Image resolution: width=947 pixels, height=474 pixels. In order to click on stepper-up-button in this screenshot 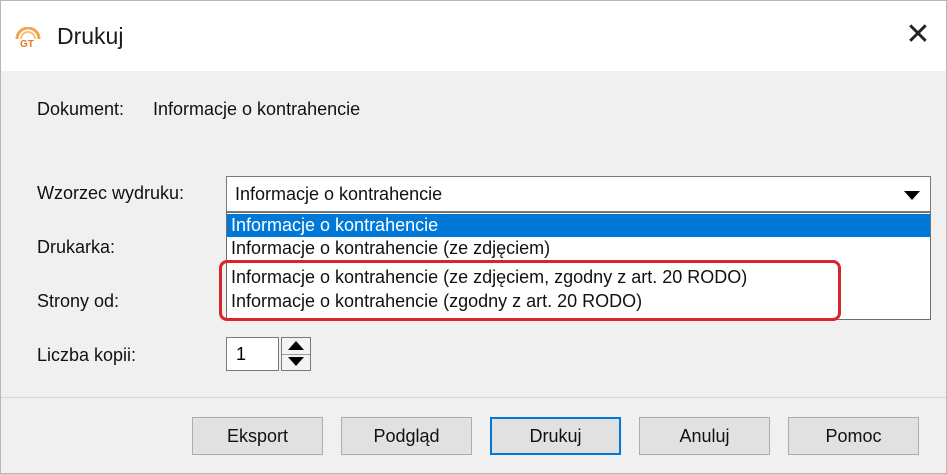, I will do `click(296, 346)`.